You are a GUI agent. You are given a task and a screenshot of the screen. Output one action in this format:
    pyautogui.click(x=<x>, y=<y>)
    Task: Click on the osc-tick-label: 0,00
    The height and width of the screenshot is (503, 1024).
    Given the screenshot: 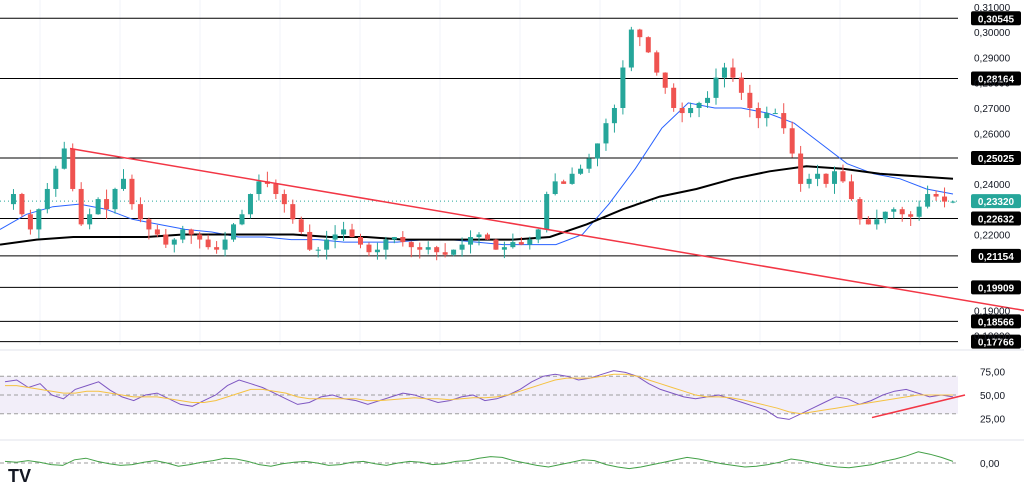 What is the action you would take?
    pyautogui.click(x=990, y=464)
    